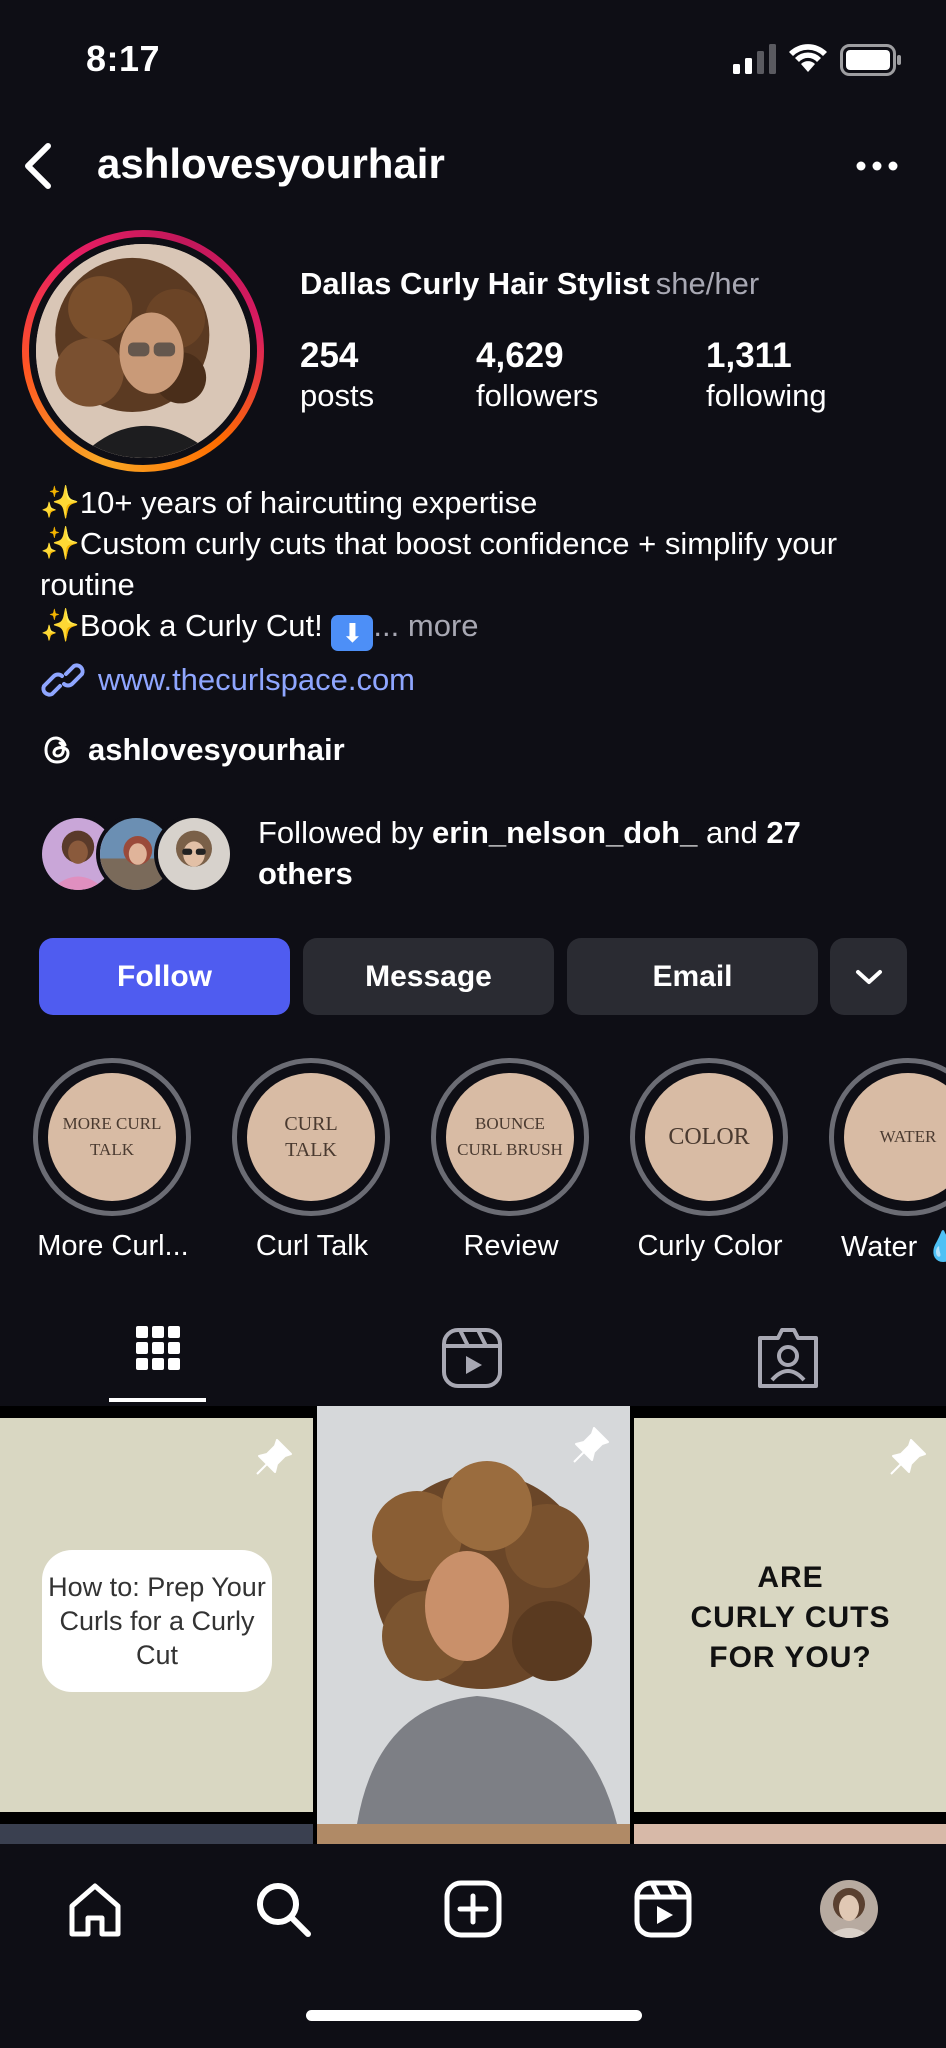 The width and height of the screenshot is (946, 2048). I want to click on post-thumbnail: How to: Prep Your Curls for a Curly Cut, so click(156, 1615).